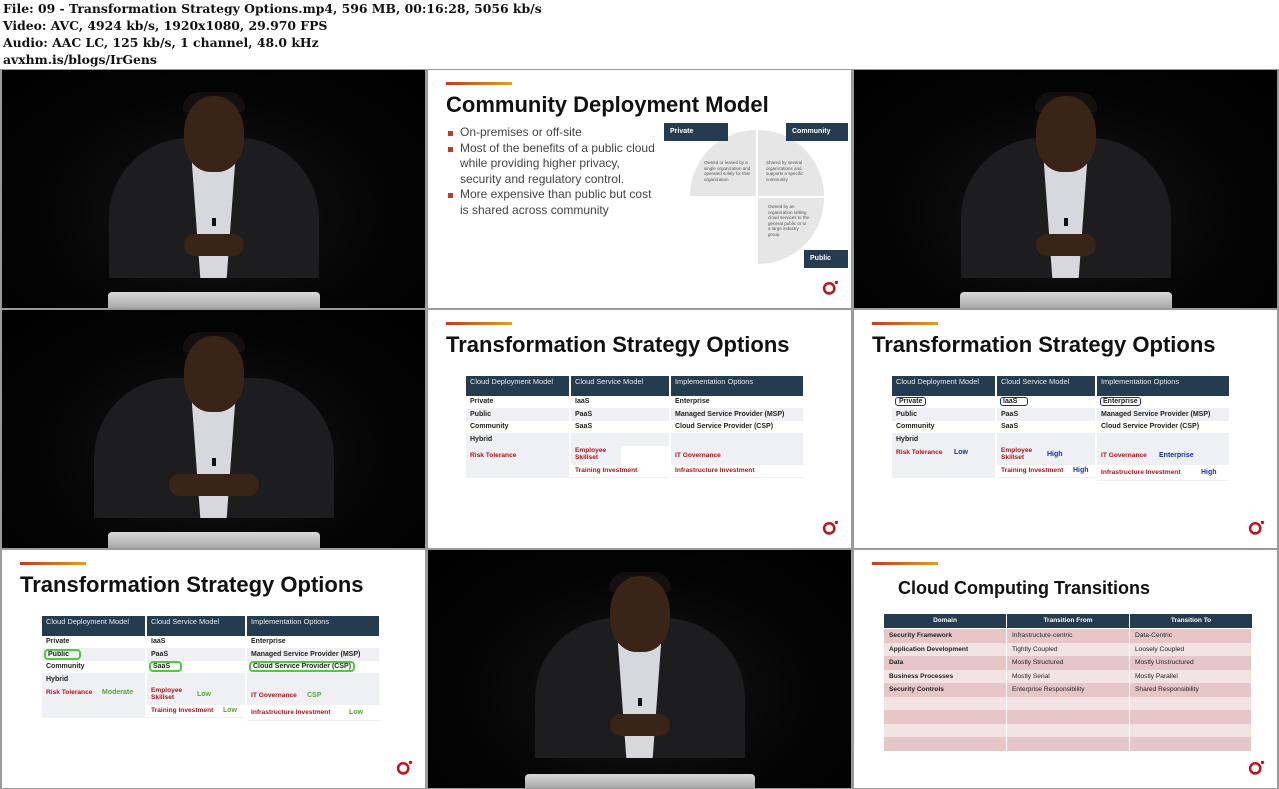 The width and height of the screenshot is (1279, 789). I want to click on bullet-item: On-premises or off-site, so click(551, 133).